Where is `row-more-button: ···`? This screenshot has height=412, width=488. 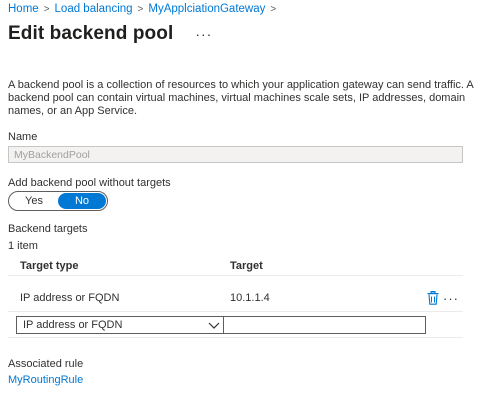 row-more-button: ··· is located at coordinates (451, 298).